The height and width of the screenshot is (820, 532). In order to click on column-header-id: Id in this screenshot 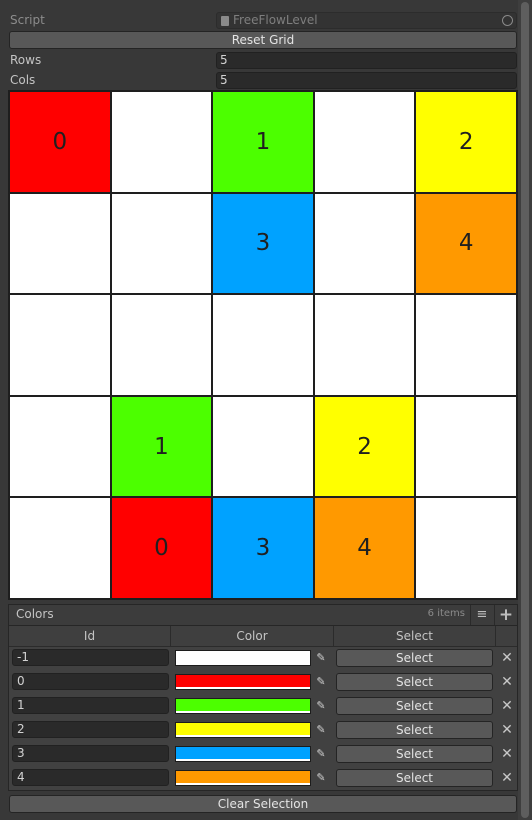, I will do `click(90, 636)`.